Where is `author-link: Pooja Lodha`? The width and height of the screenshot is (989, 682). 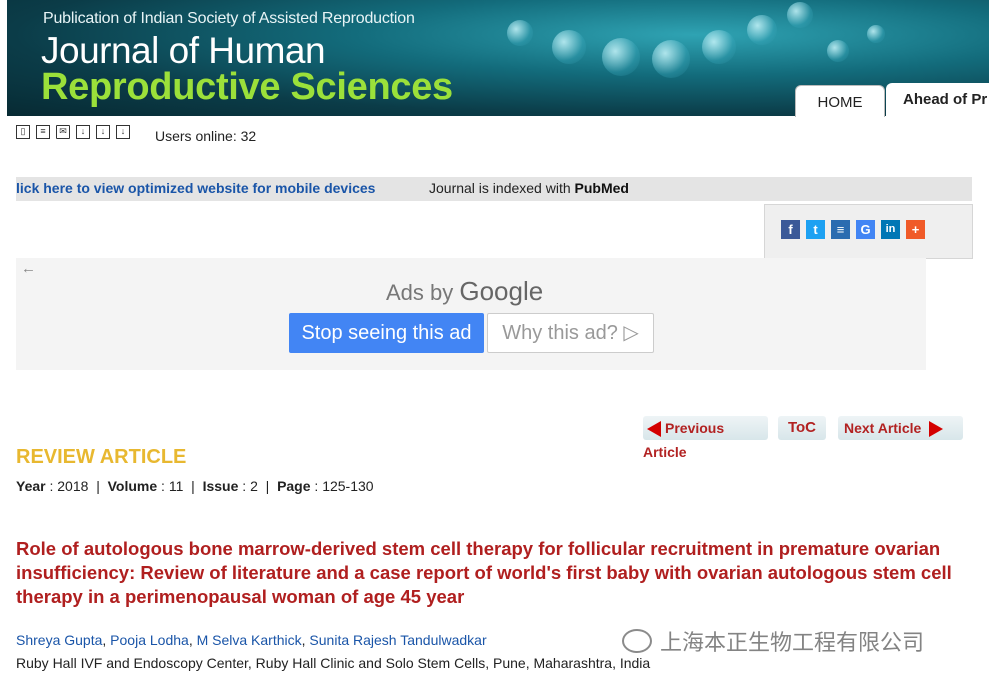 author-link: Pooja Lodha is located at coordinates (149, 640).